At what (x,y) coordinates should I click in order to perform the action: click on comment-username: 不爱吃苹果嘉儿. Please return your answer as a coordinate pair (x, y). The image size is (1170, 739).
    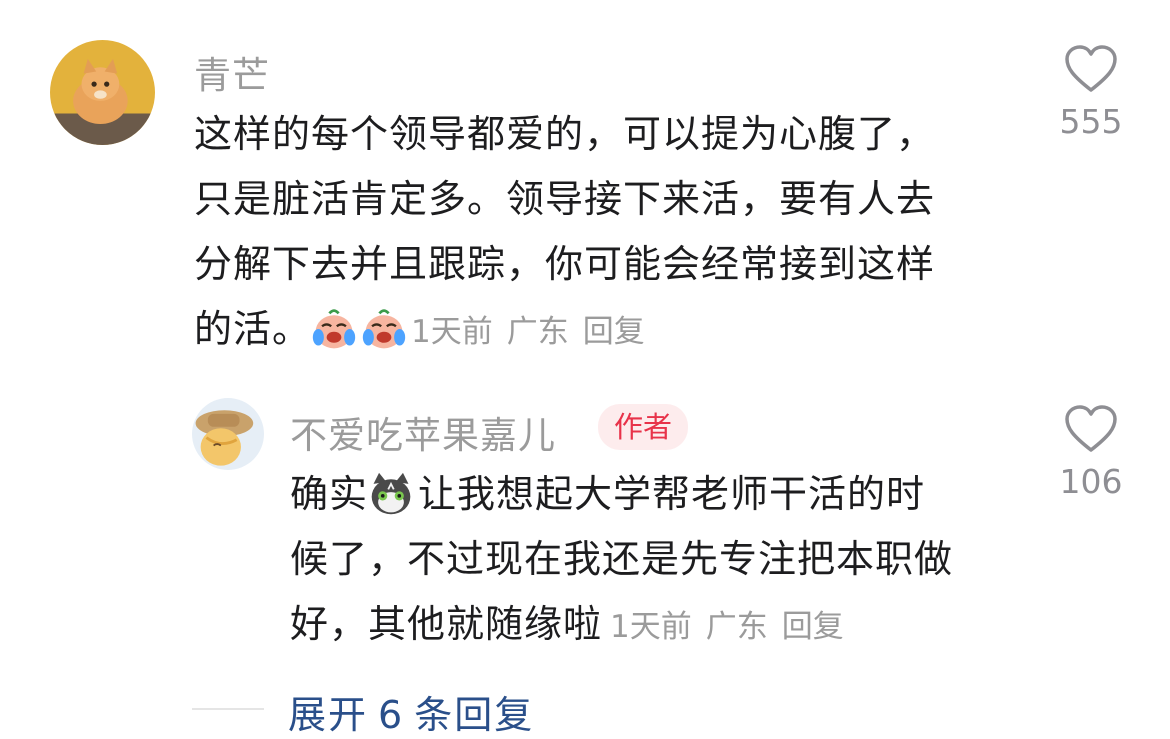
    Looking at the image, I should click on (423, 432).